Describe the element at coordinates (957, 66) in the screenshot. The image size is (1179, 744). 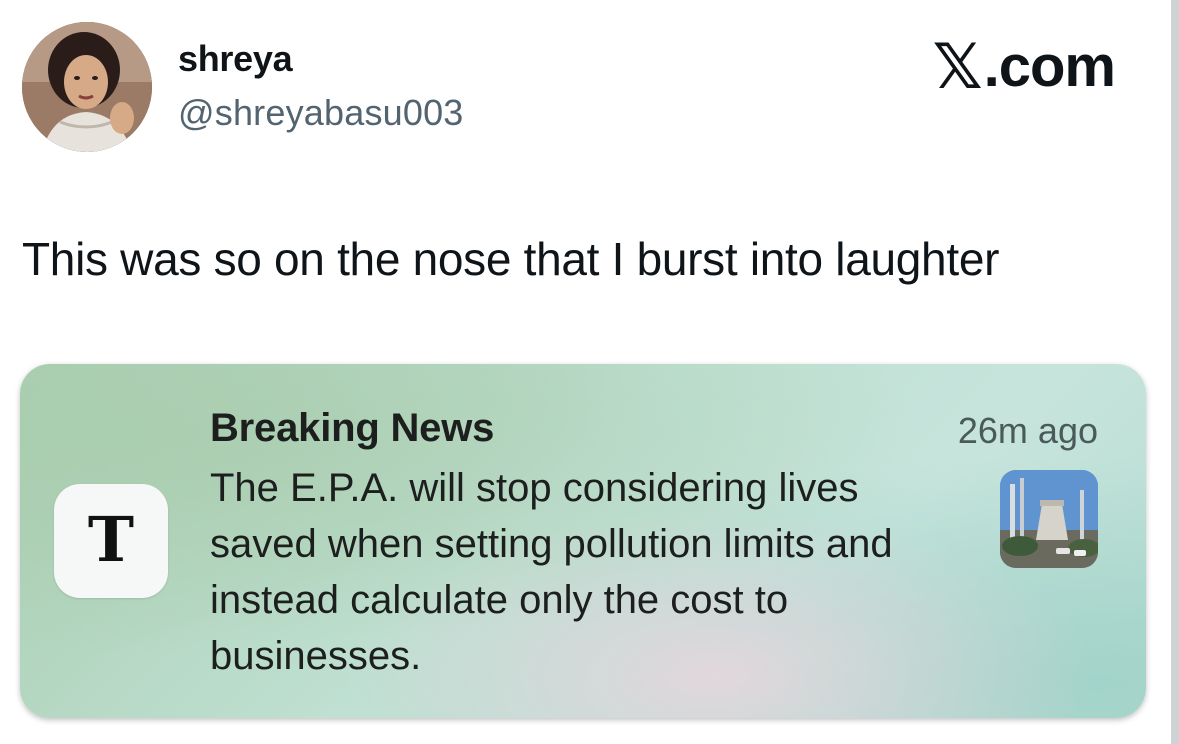
I see `x-logo-icon: 𝕏` at that location.